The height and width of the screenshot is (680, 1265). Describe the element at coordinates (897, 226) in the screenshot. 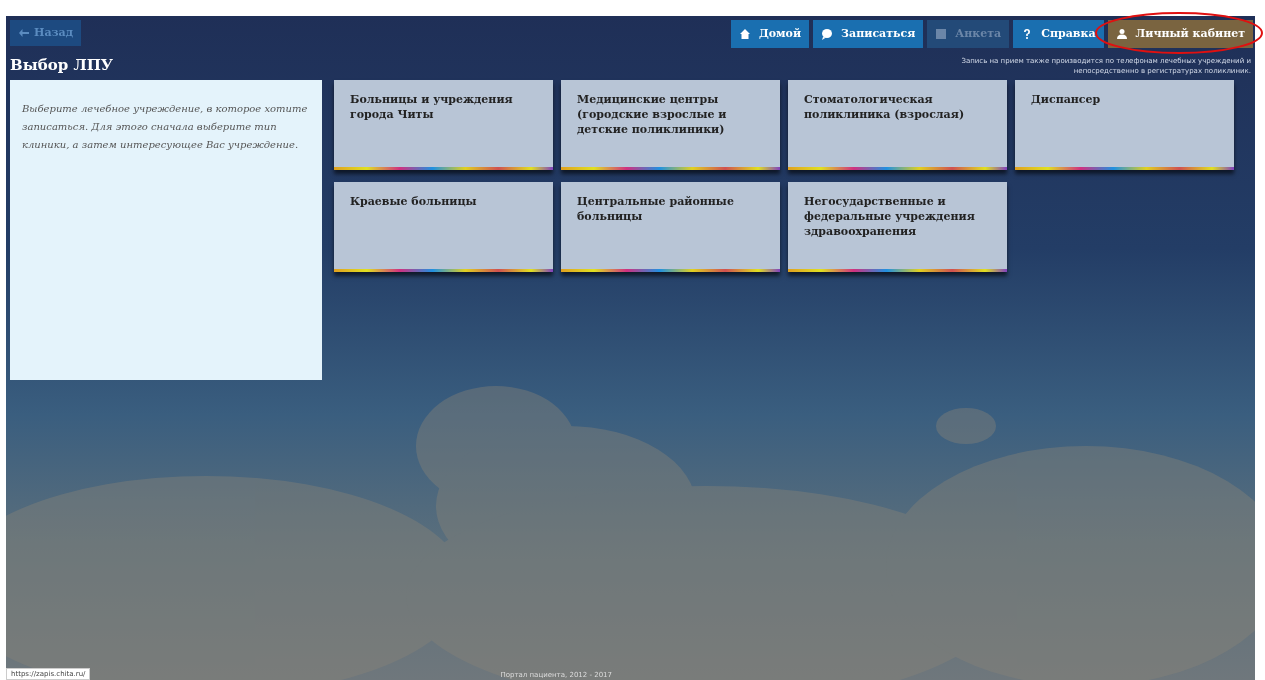

I see `category-tile: Негосударственные и федеральные учреждения здравоохранения` at that location.